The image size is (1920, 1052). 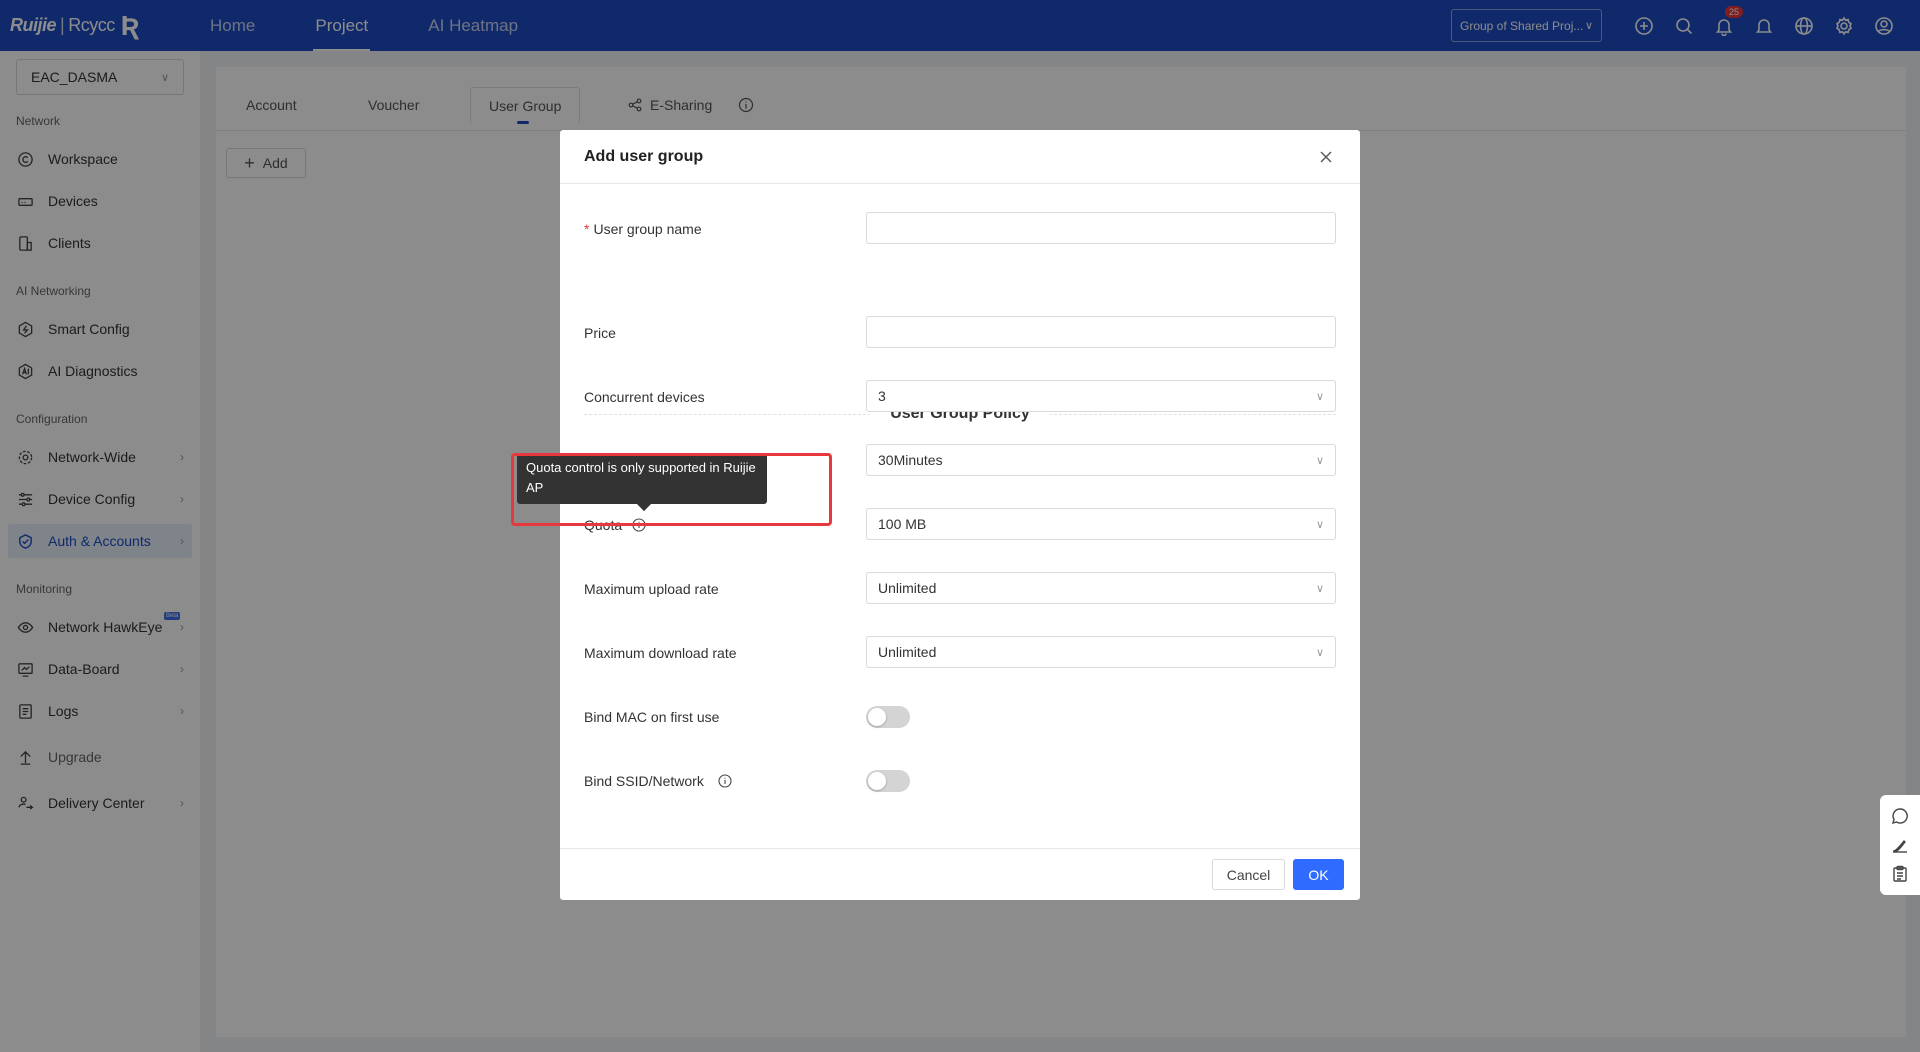 I want to click on required-marker: *, so click(x=587, y=229).